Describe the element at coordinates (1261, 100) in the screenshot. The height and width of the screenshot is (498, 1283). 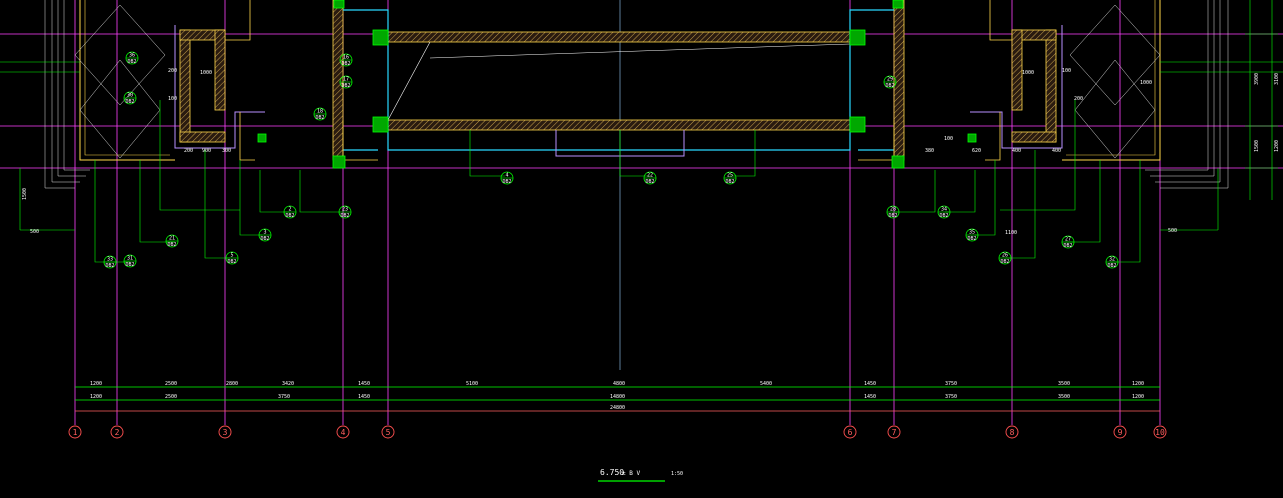
I see `right-side-dimension-lines` at that location.